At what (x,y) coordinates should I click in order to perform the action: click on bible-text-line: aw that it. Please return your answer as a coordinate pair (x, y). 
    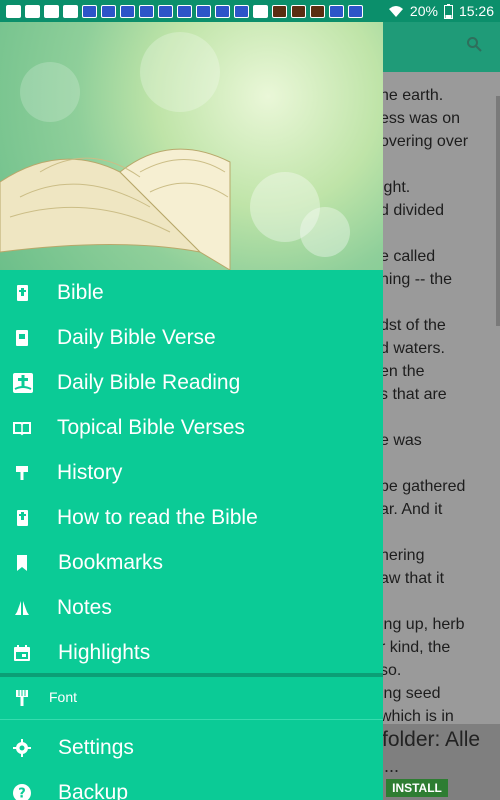
    Looking at the image, I should click on (412, 578).